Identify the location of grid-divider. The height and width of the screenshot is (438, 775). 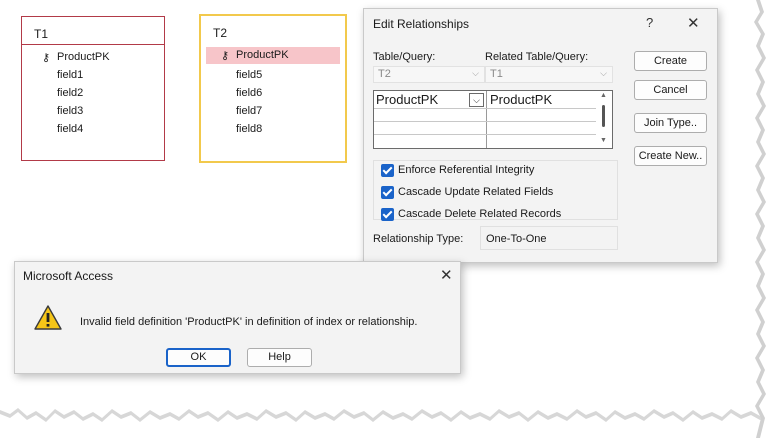
(486, 119).